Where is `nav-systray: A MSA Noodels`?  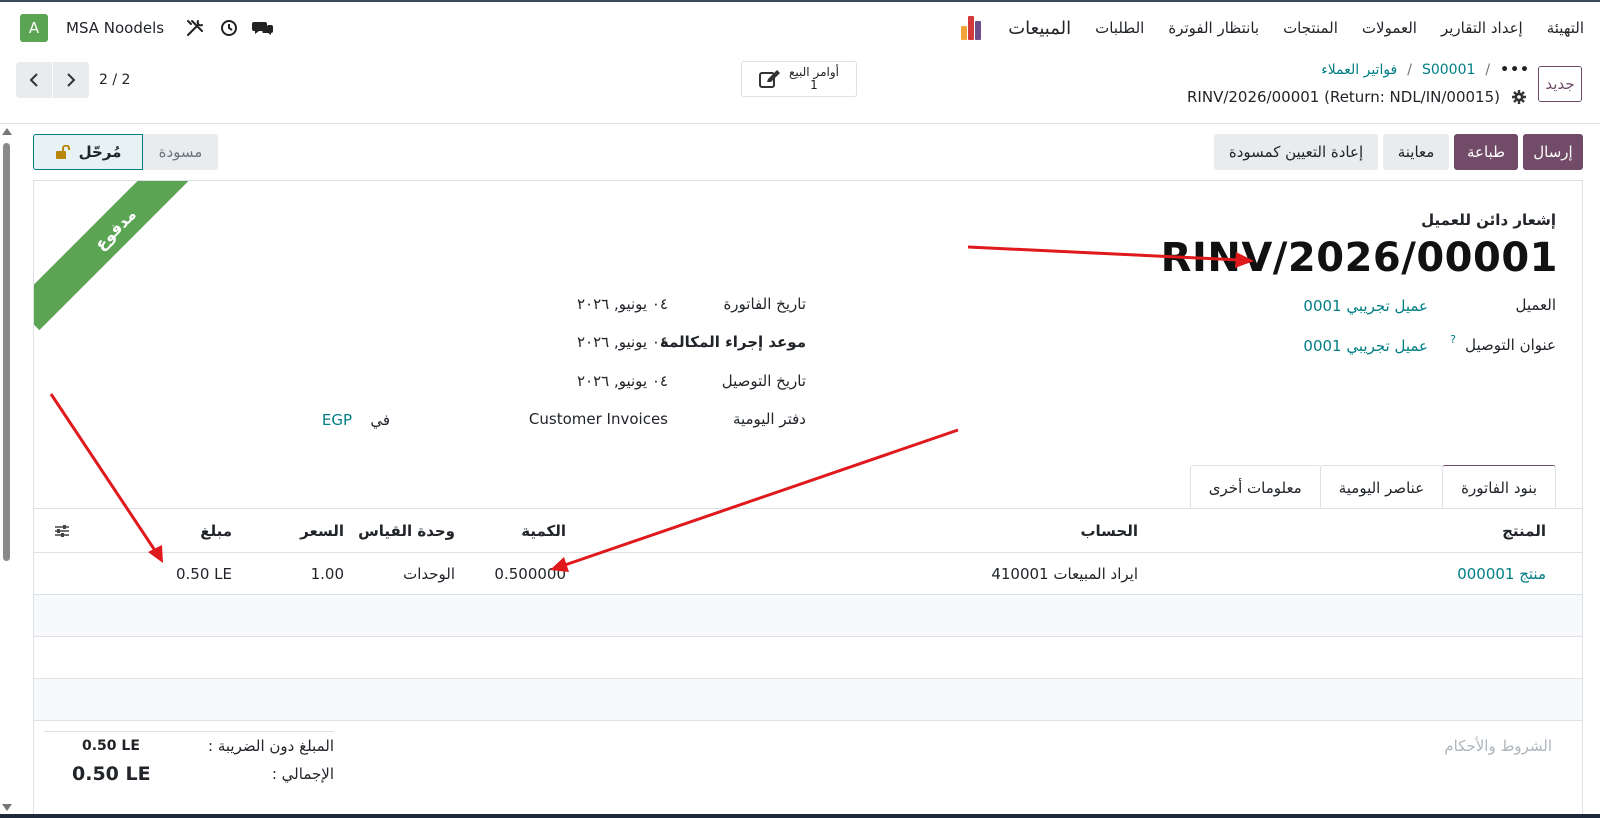 nav-systray: A MSA Noodels is located at coordinates (147, 28).